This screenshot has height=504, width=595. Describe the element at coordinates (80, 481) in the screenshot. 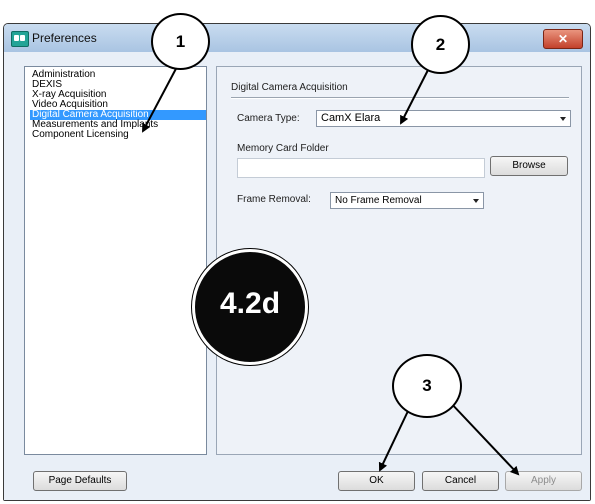

I see `page-defaults-button: Page Defaults` at that location.